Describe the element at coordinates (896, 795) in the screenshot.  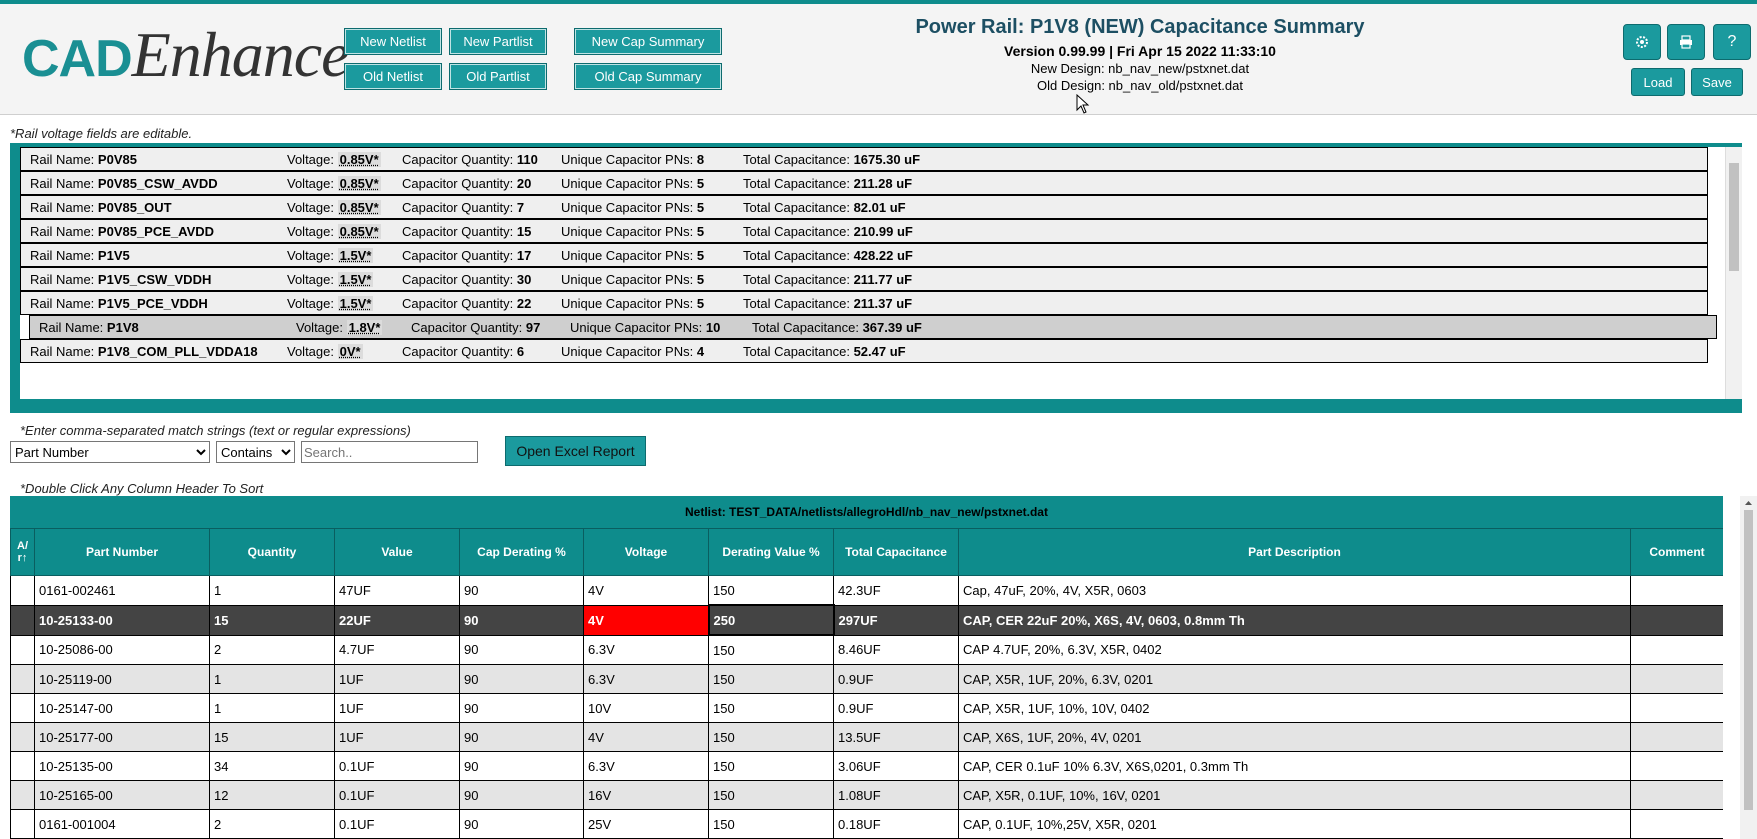
I see `table-cell: 1.08UF` at that location.